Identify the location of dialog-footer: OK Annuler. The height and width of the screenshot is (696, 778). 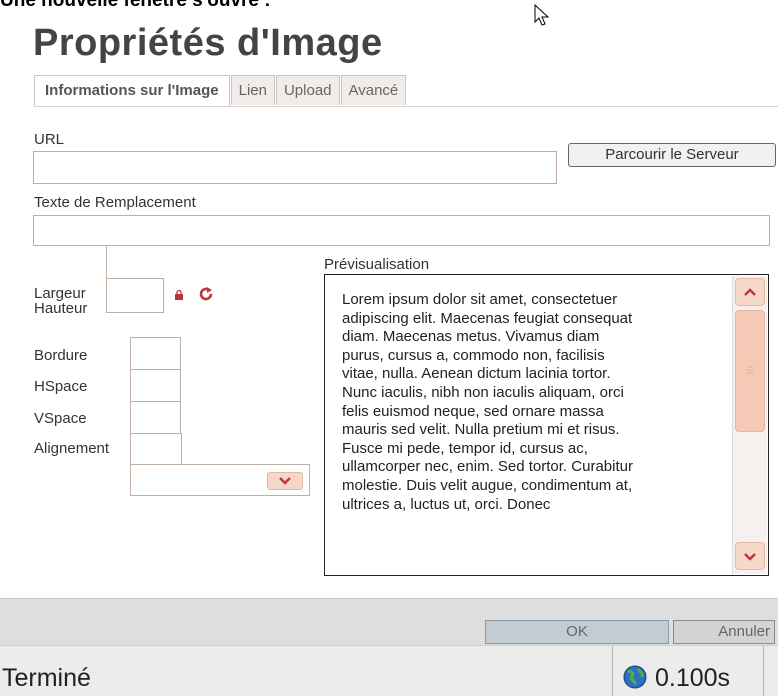
(389, 621).